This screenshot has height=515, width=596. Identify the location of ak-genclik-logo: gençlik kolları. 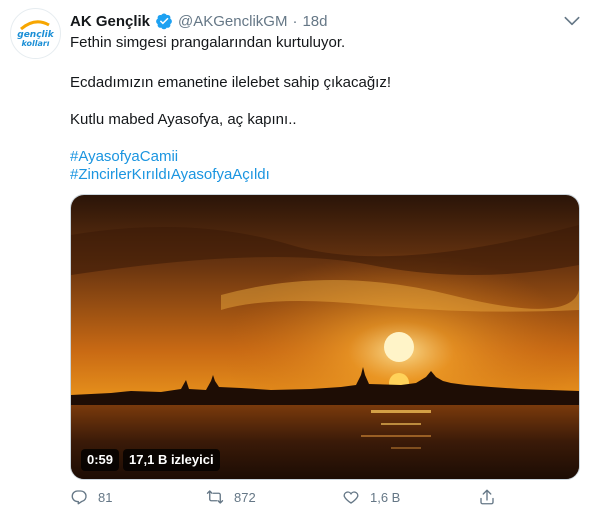
(35, 33).